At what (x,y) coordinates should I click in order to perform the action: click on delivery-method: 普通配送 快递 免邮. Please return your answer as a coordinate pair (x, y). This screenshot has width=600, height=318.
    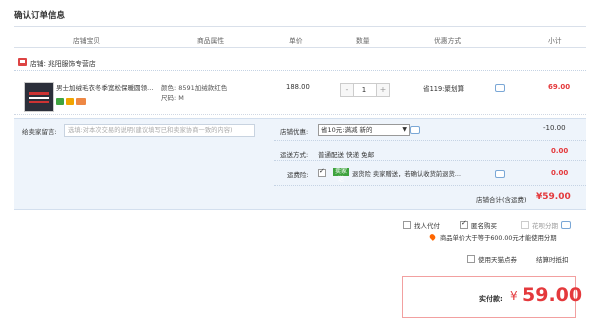
    Looking at the image, I should click on (346, 155).